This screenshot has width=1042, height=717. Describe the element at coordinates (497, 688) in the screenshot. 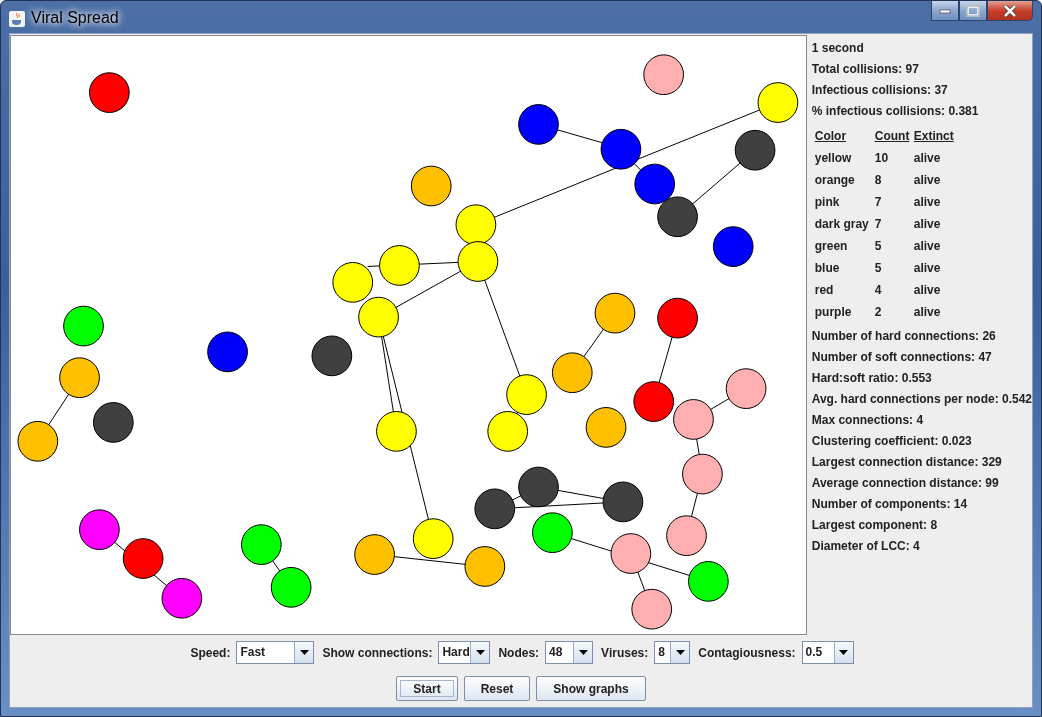

I see `push-button: Reset` at that location.